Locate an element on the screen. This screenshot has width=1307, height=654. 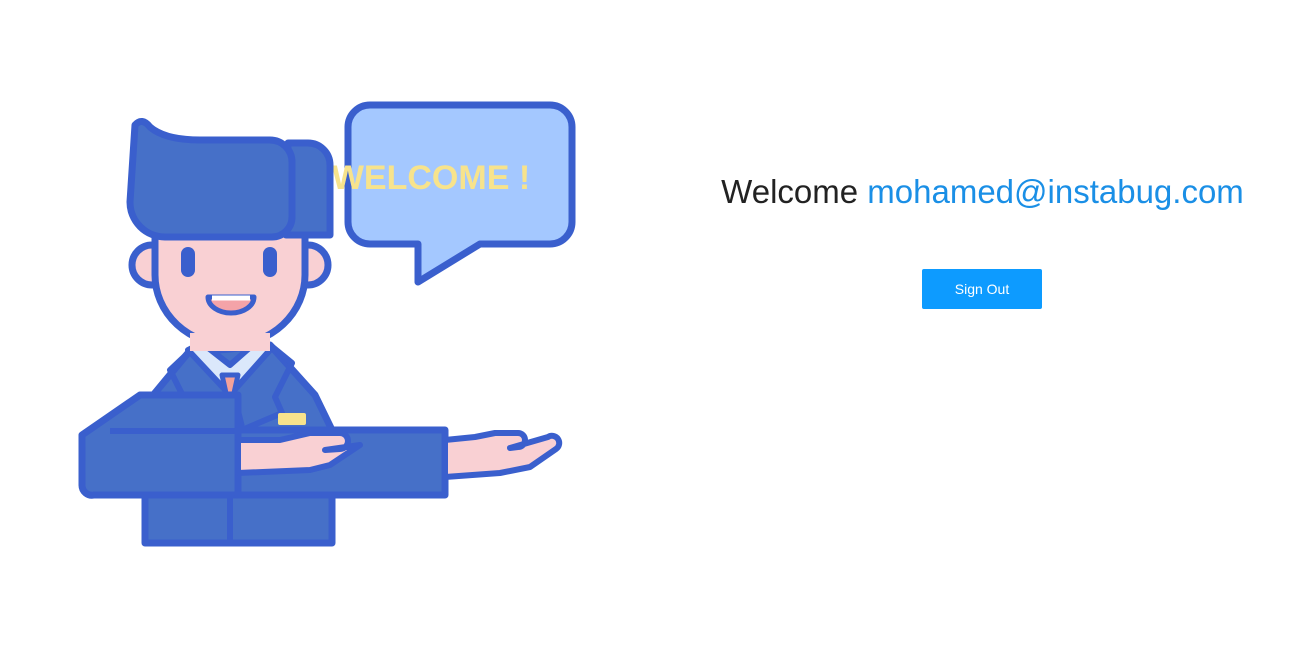
welcome-message: Welcome mohamed@instabug.com is located at coordinates (982, 192).